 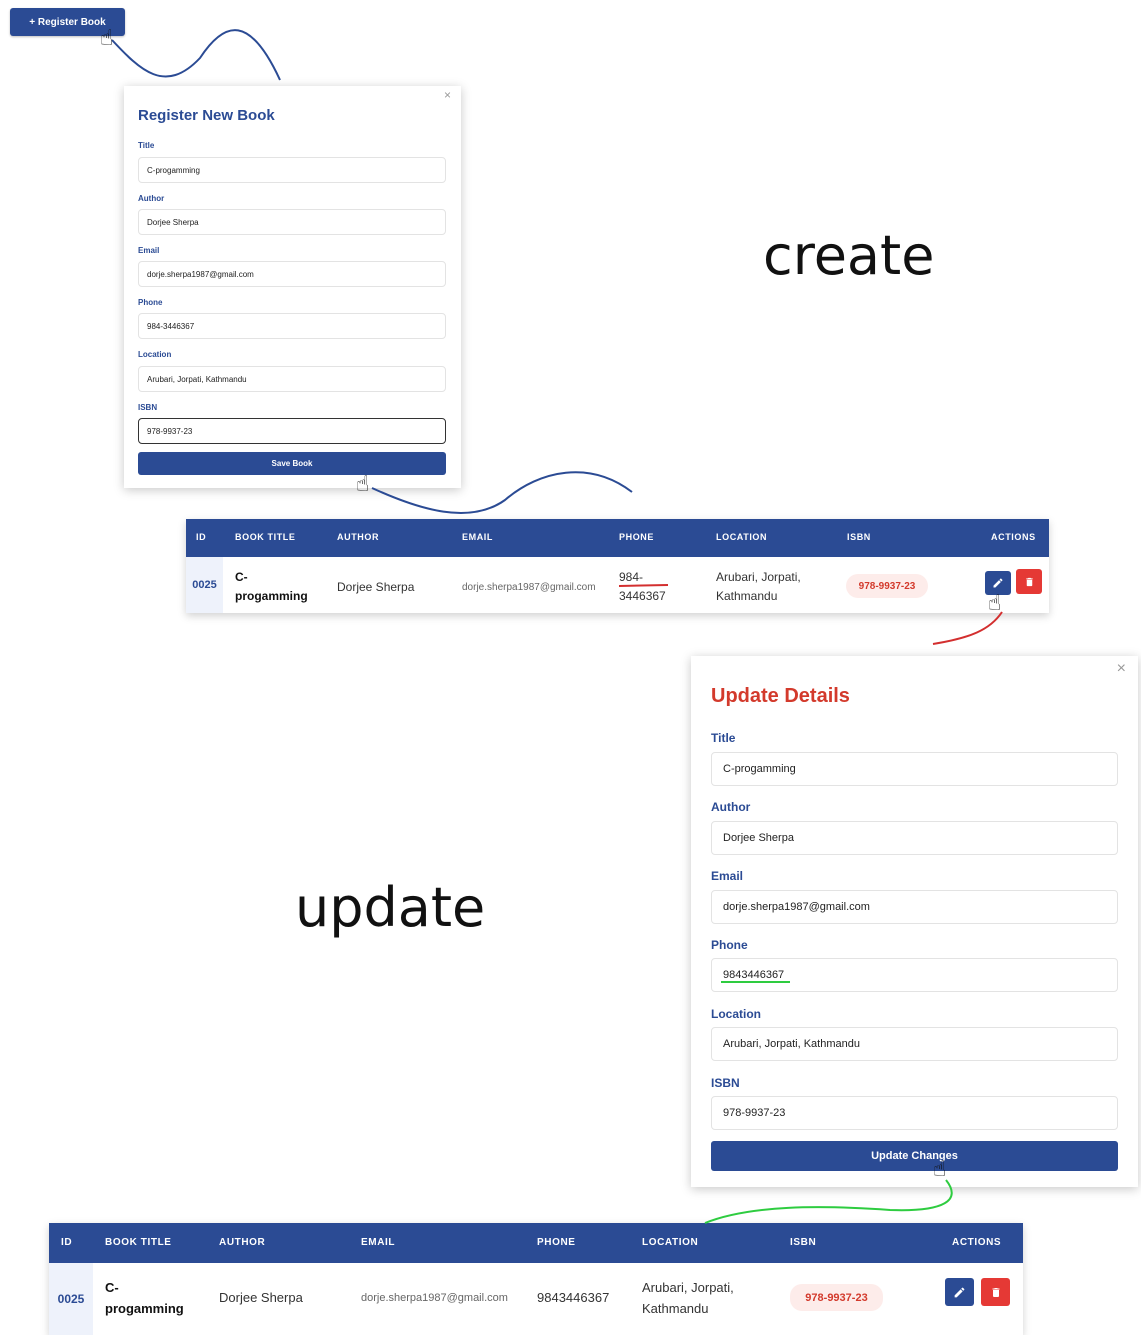 I want to click on row-phone-line2: 3446367, so click(x=642, y=596).